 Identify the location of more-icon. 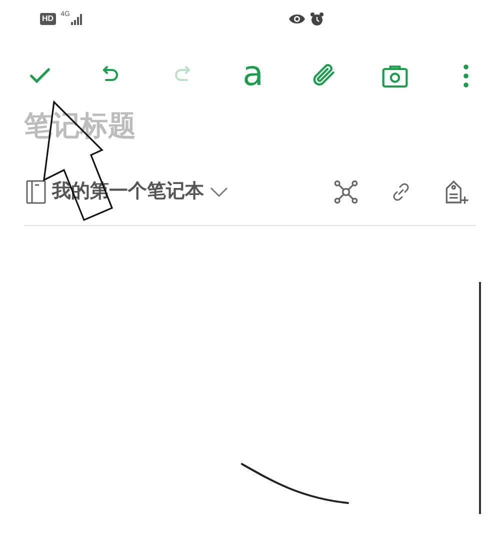
(466, 76).